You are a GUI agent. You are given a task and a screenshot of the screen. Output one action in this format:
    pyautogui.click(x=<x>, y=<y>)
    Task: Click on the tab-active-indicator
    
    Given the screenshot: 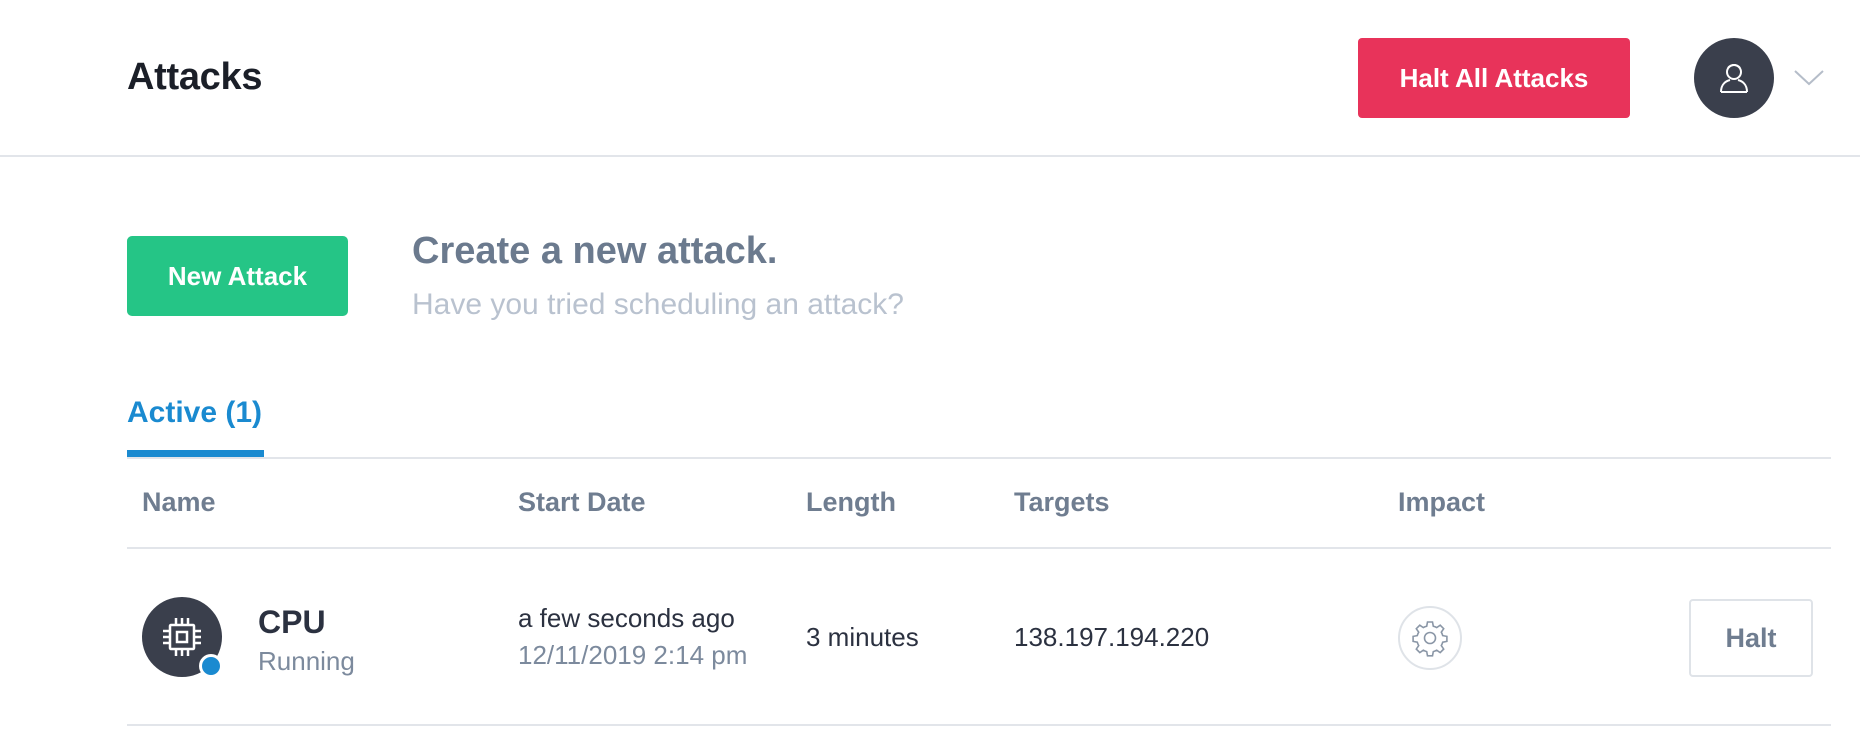 What is the action you would take?
    pyautogui.click(x=195, y=453)
    